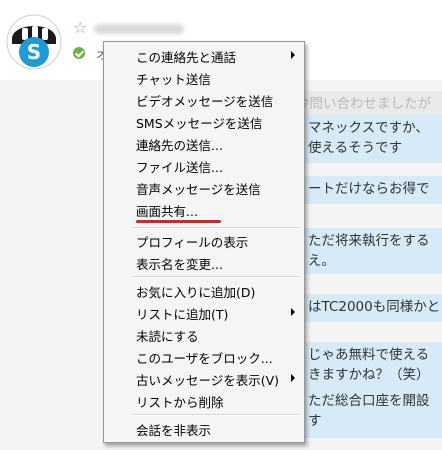 The image size is (442, 450). I want to click on menu-item-label: 古いメッセージを表示(V), so click(208, 380).